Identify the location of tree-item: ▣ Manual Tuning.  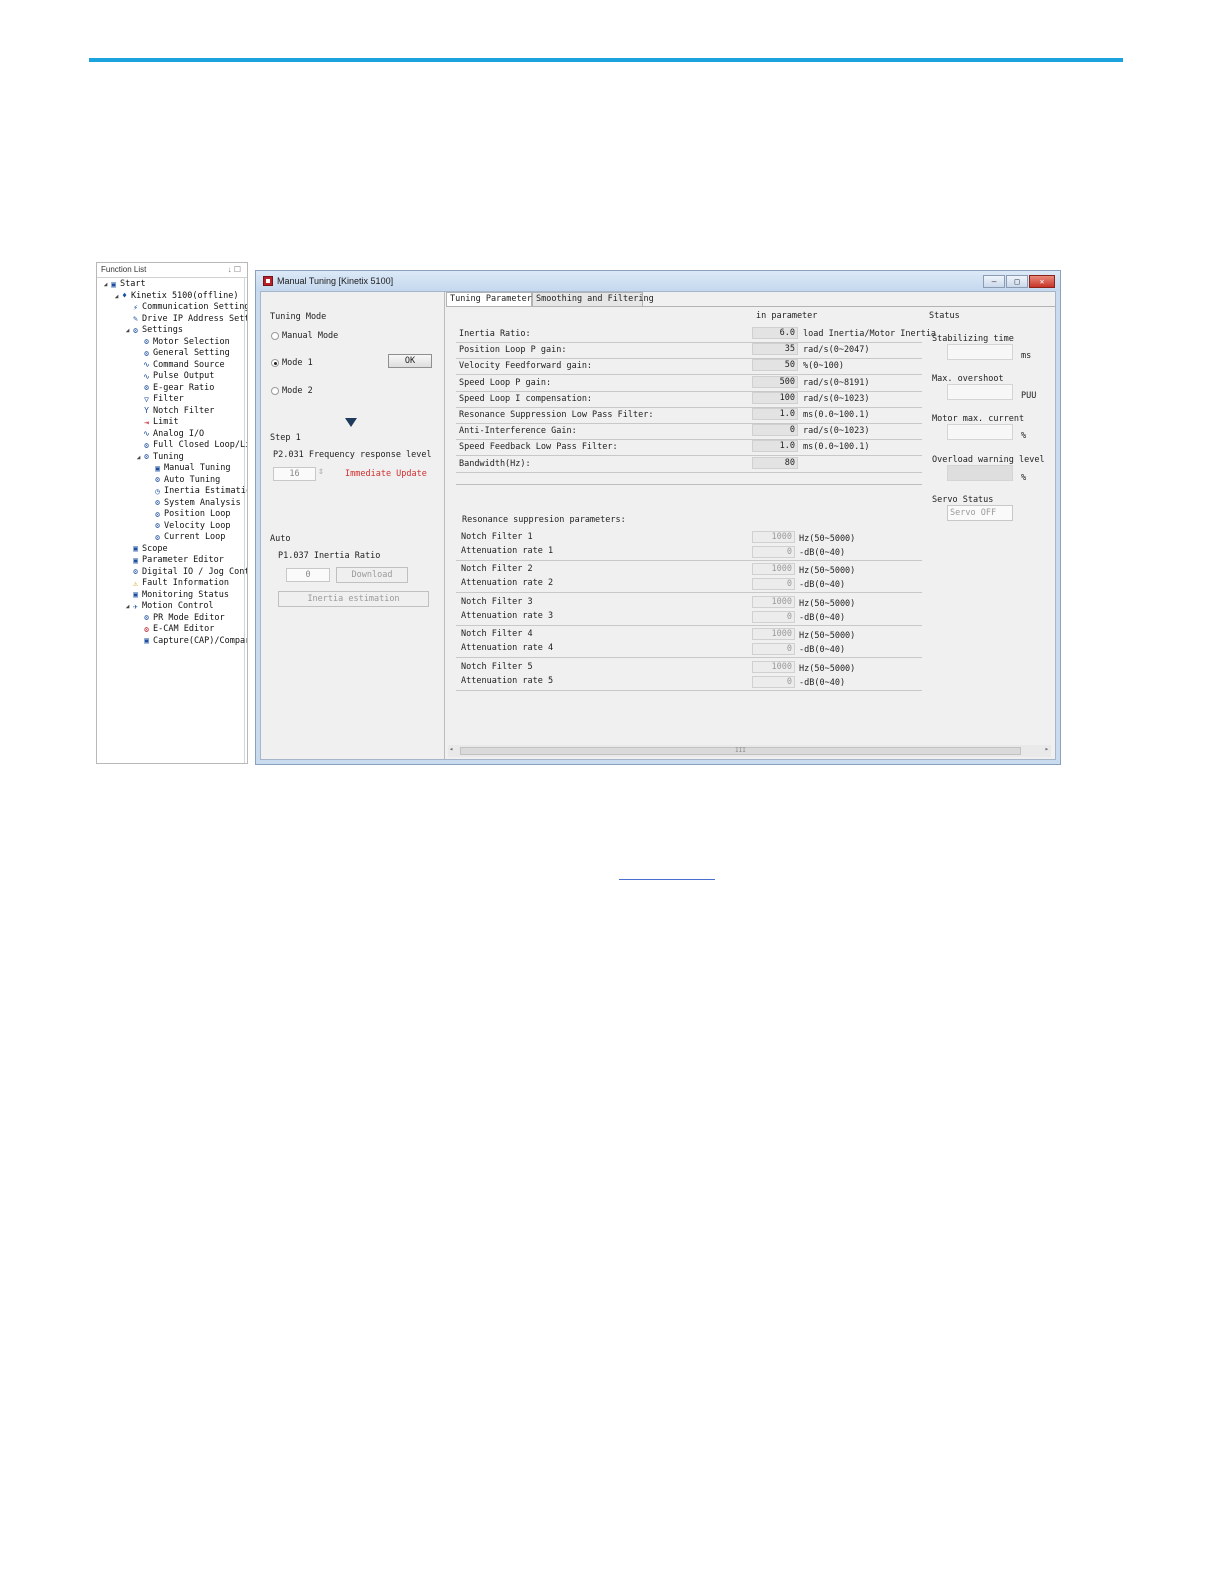
(188, 468).